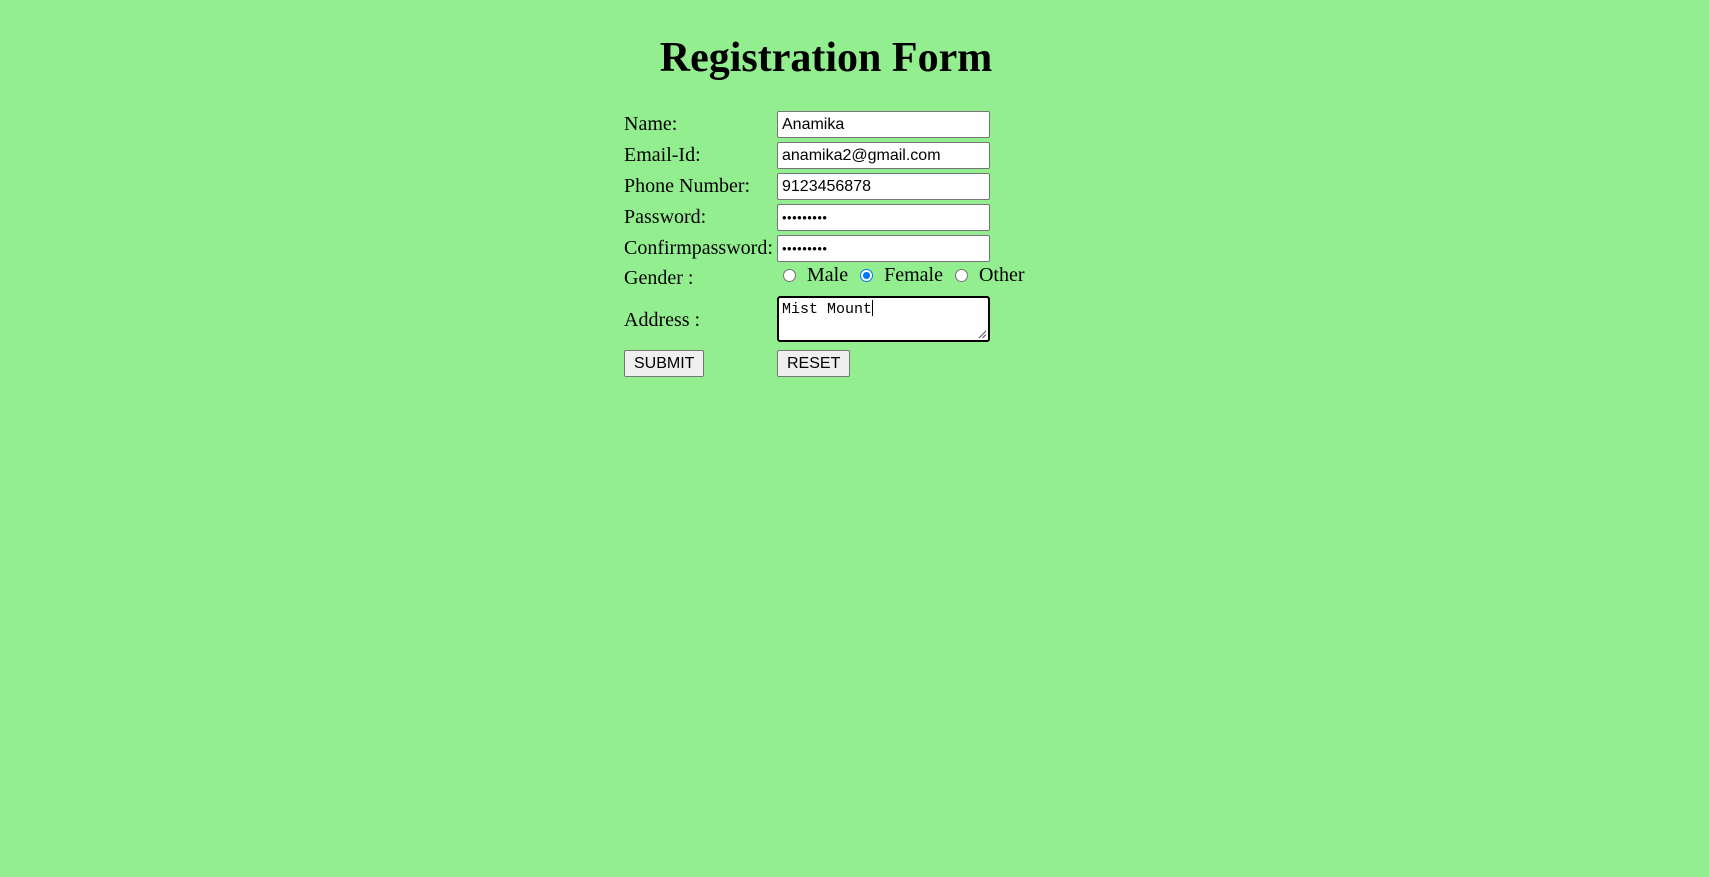  I want to click on confirm-password-input: •••••••••, so click(883, 248).